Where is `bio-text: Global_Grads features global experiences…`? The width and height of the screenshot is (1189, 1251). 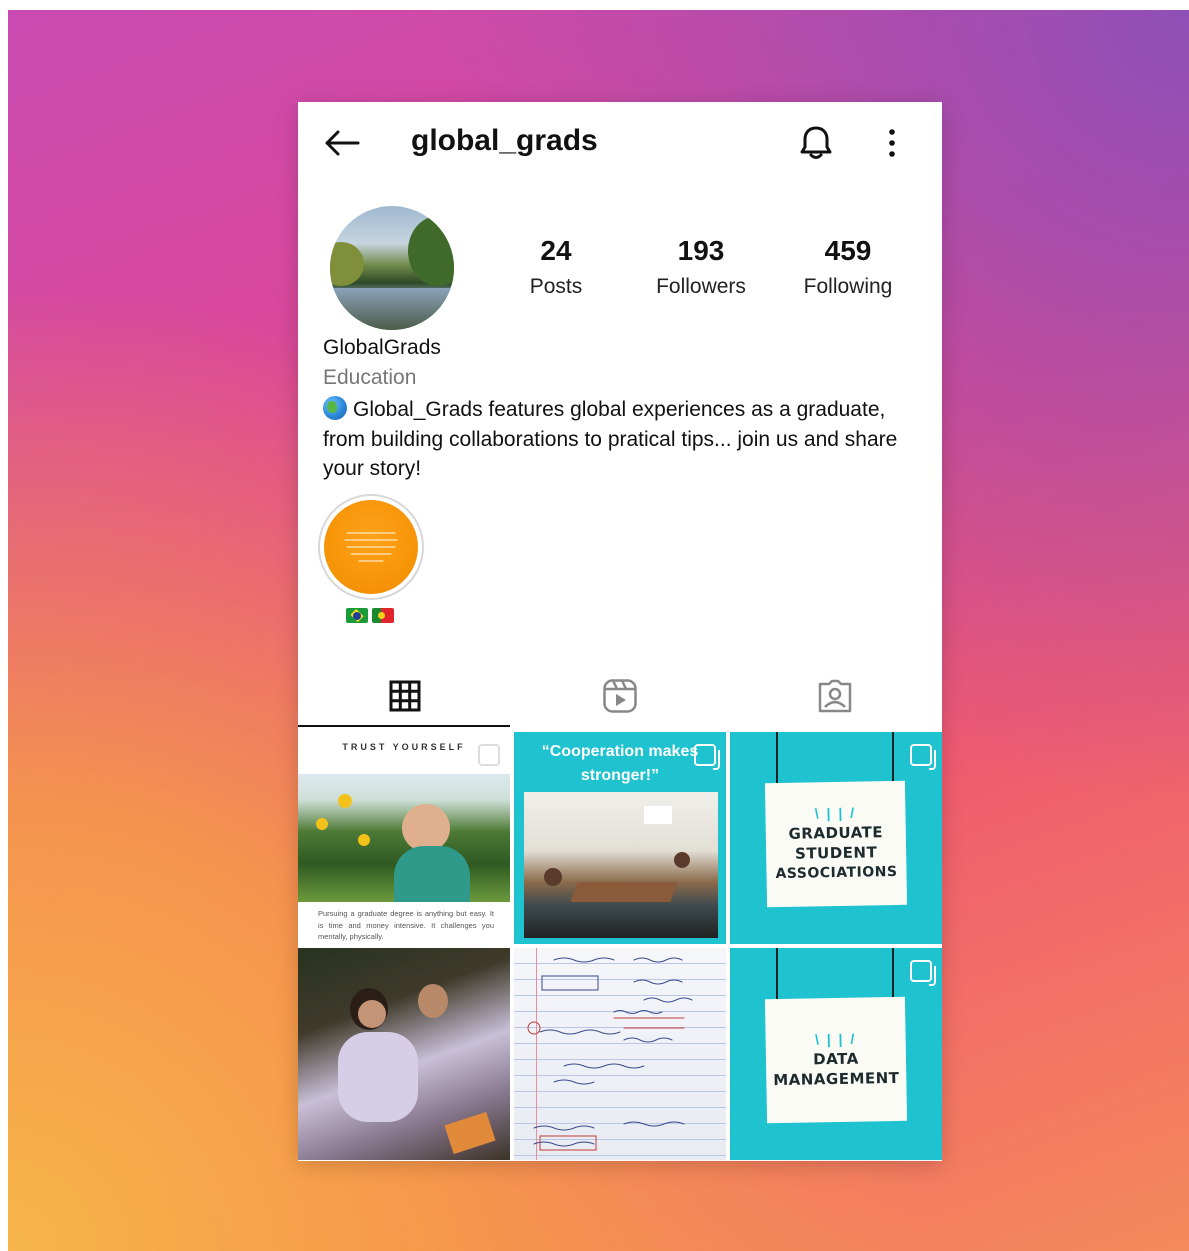
bio-text: Global_Grads features global experiences… is located at coordinates (610, 439).